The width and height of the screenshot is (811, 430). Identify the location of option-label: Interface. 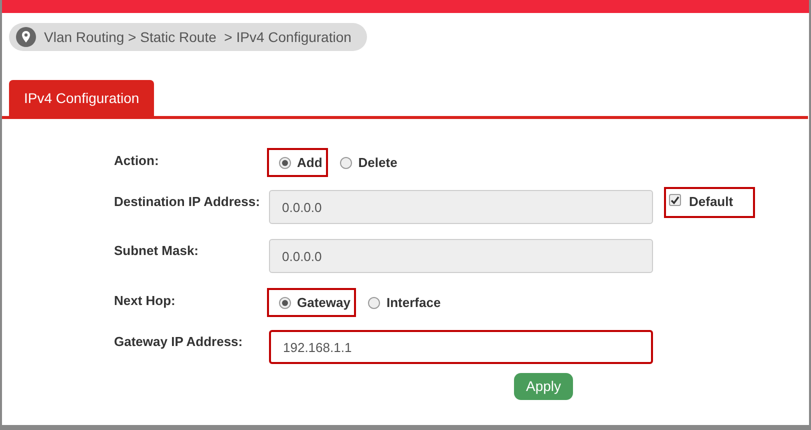
(413, 303).